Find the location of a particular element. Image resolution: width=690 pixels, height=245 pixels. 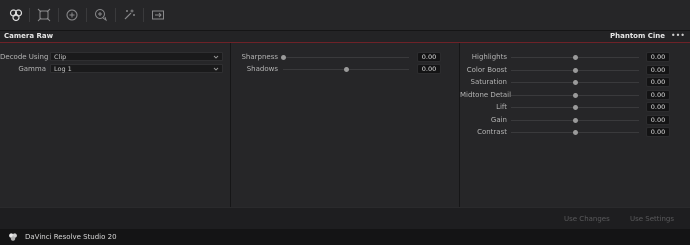

raw-source-label: Phantom Cine is located at coordinates (637, 36).